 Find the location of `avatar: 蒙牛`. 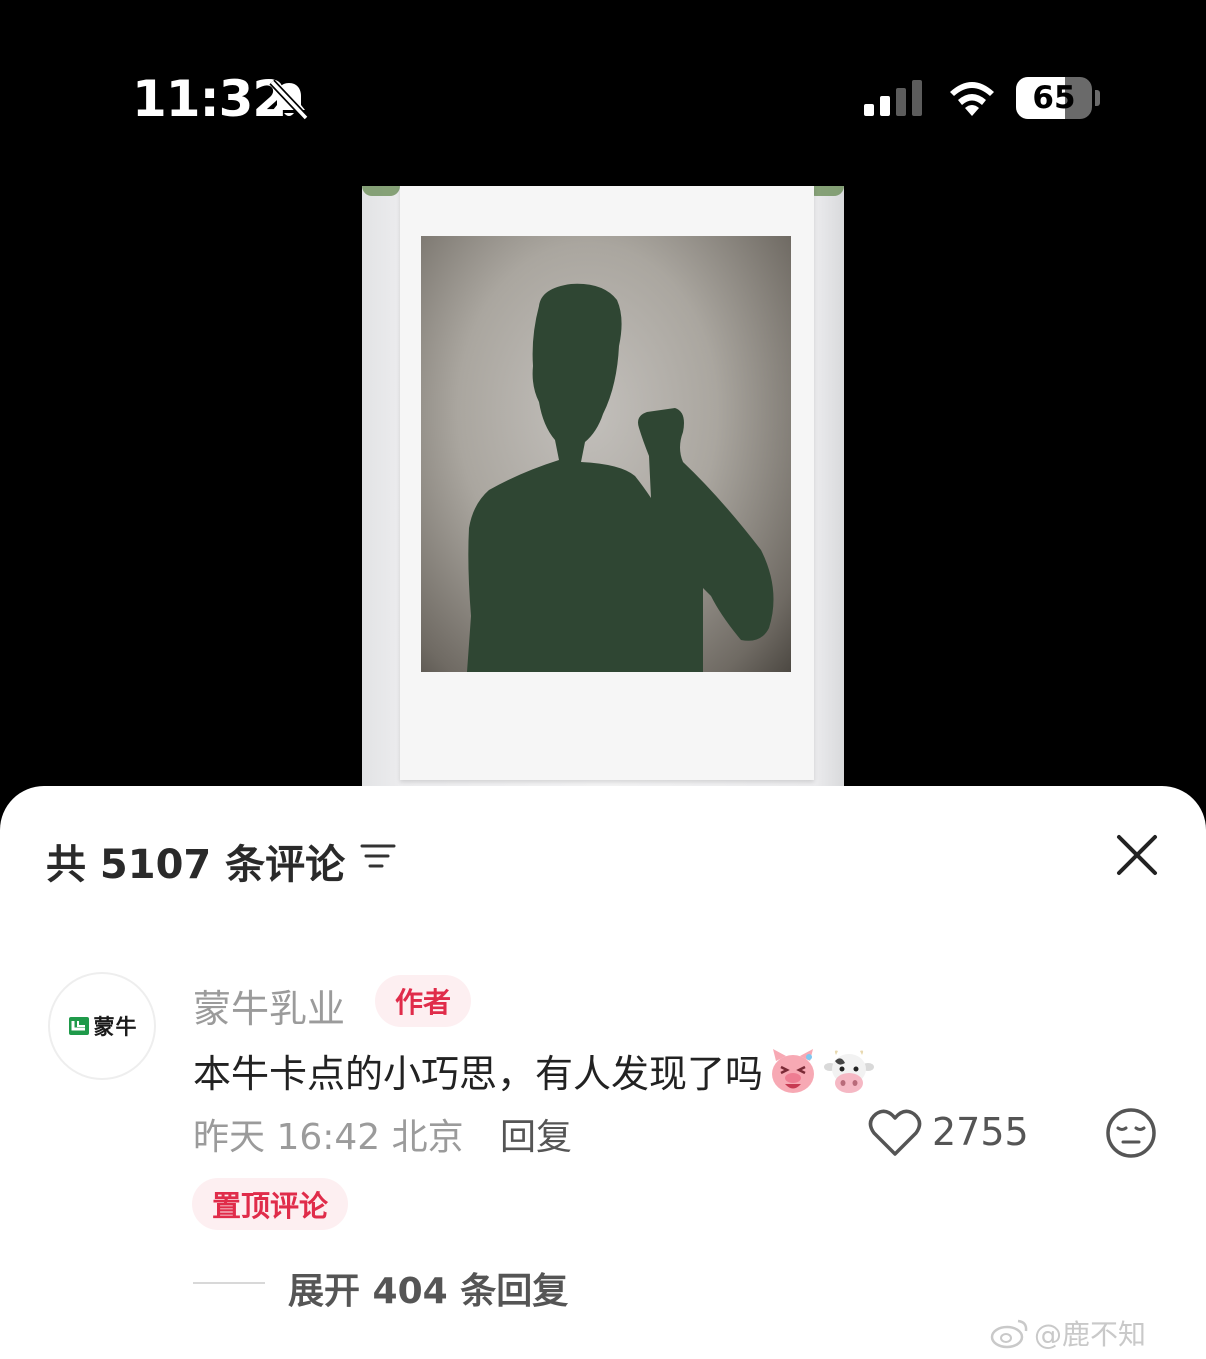

avatar: 蒙牛 is located at coordinates (102, 1026).